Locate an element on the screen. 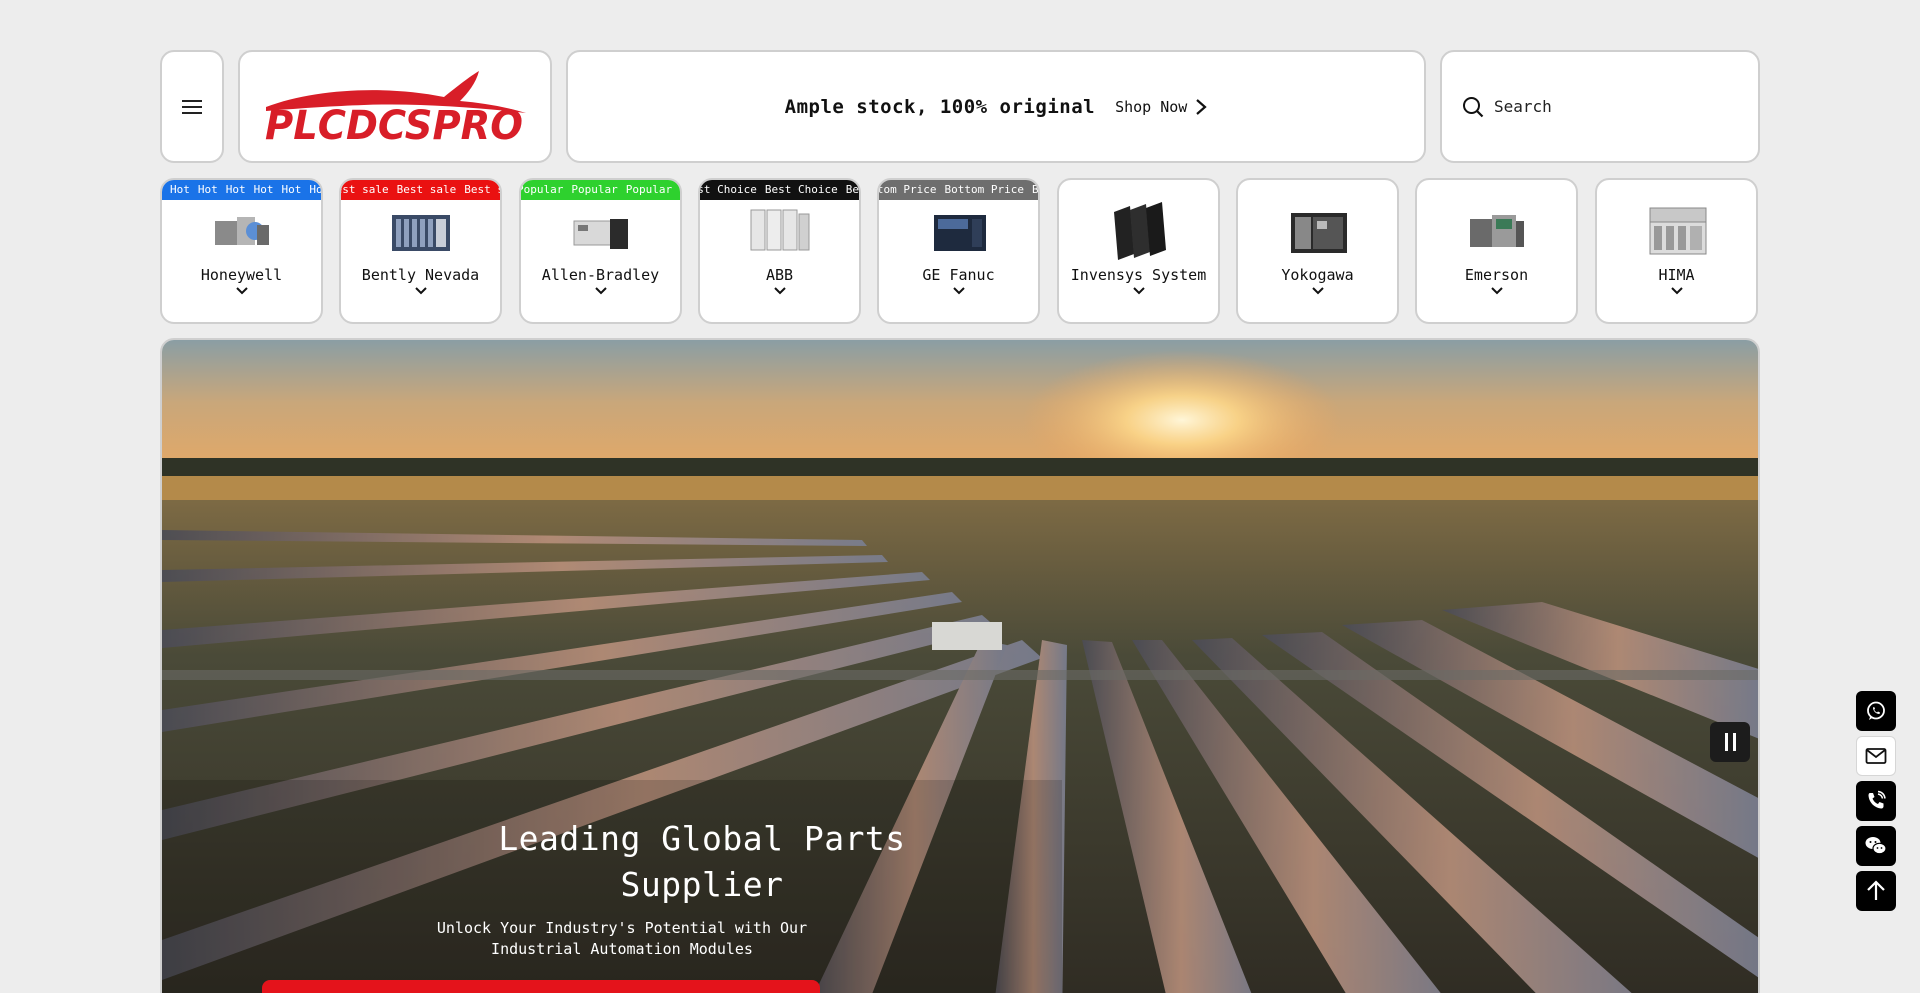 This screenshot has width=1920, height=993. phone-icon is located at coordinates (1877, 799).